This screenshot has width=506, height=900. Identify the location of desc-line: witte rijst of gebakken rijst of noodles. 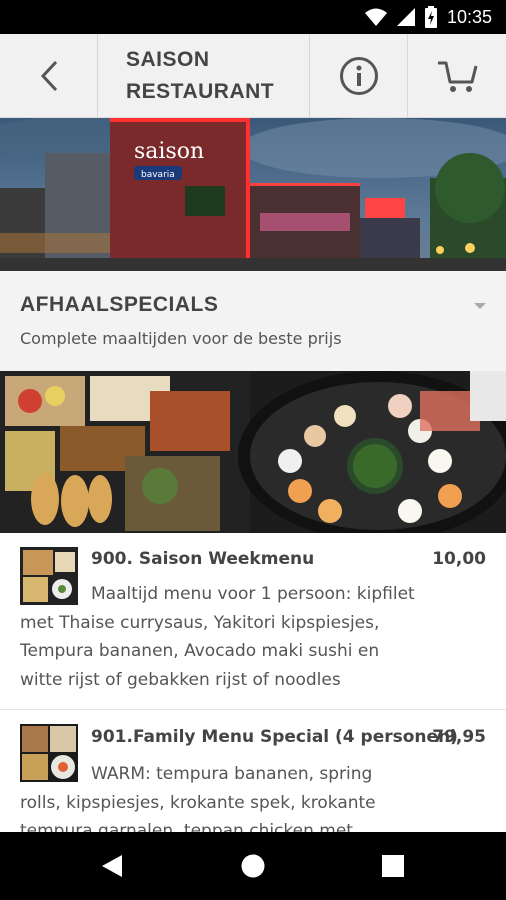
(180, 679).